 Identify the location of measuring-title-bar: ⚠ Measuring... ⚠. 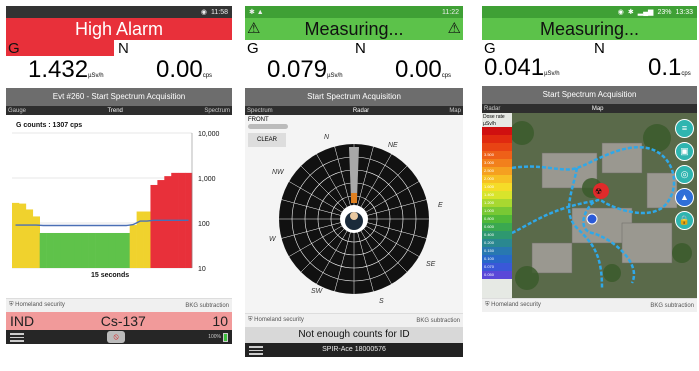
(354, 29).